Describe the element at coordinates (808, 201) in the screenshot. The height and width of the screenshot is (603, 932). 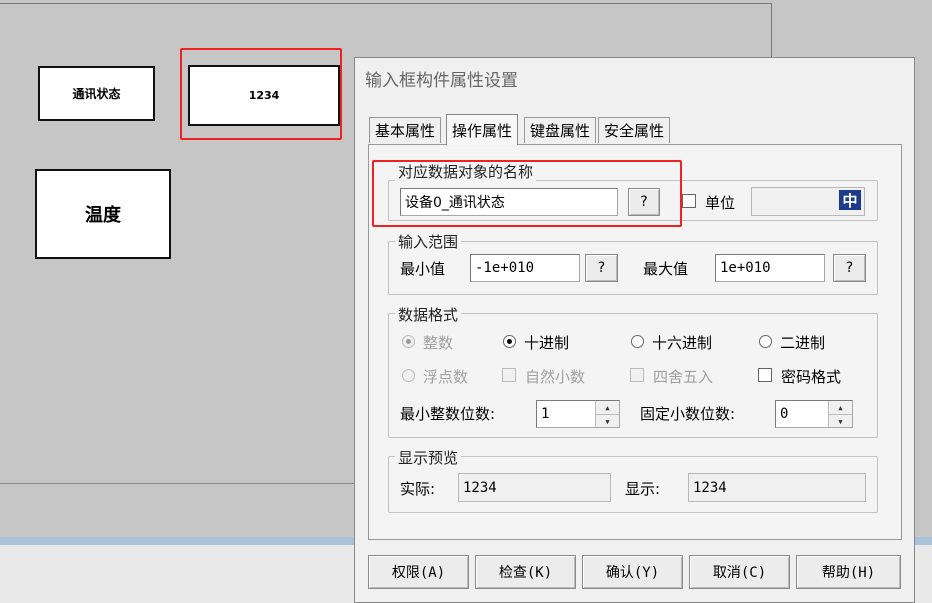
I see `unit-input: 中` at that location.